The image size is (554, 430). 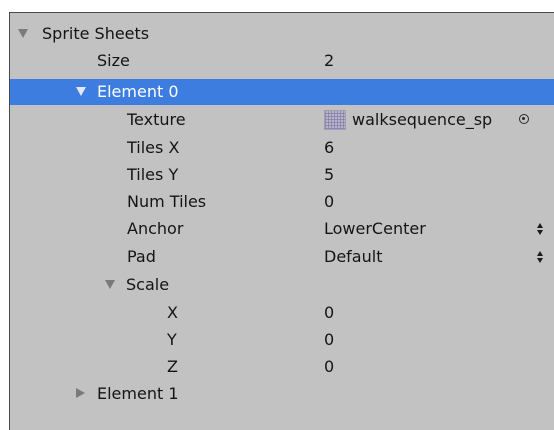 What do you see at coordinates (329, 340) in the screenshot?
I see `scale-y-value-field: 0` at bounding box center [329, 340].